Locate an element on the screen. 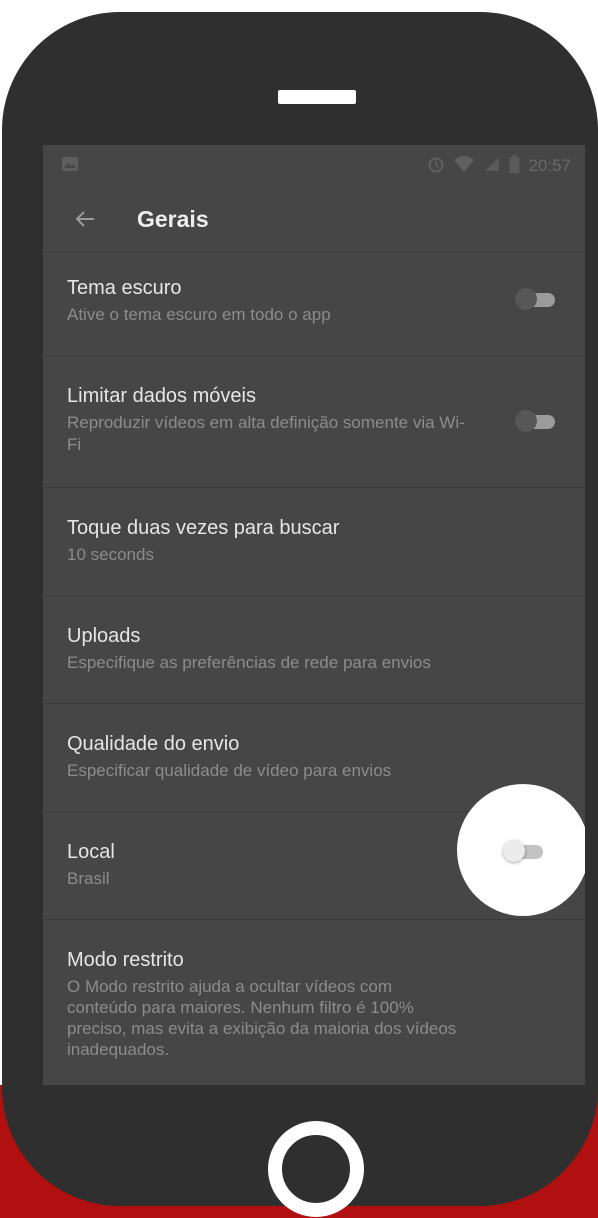 This screenshot has height=1218, width=598. setting-title: Modo restrito is located at coordinates (125, 960).